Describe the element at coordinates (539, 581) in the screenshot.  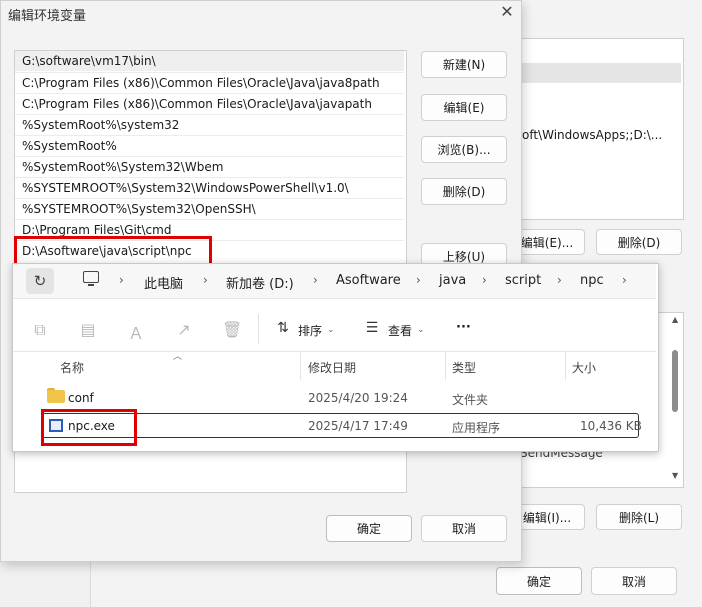
I see `bg-ok-button: 确定` at that location.